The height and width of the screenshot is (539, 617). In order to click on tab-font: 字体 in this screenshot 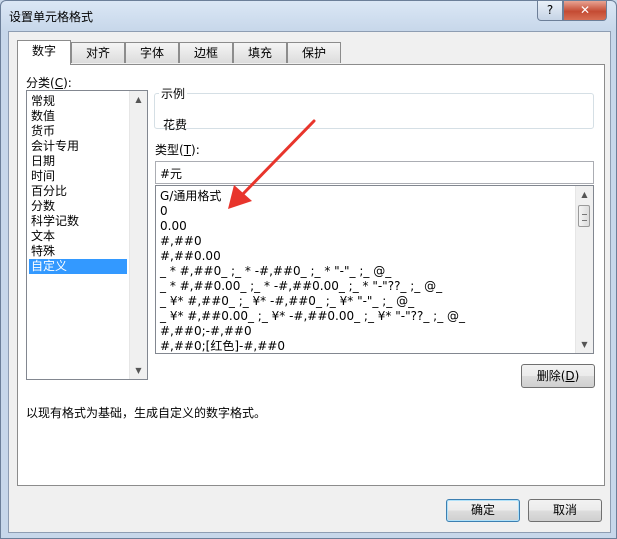, I will do `click(152, 52)`.